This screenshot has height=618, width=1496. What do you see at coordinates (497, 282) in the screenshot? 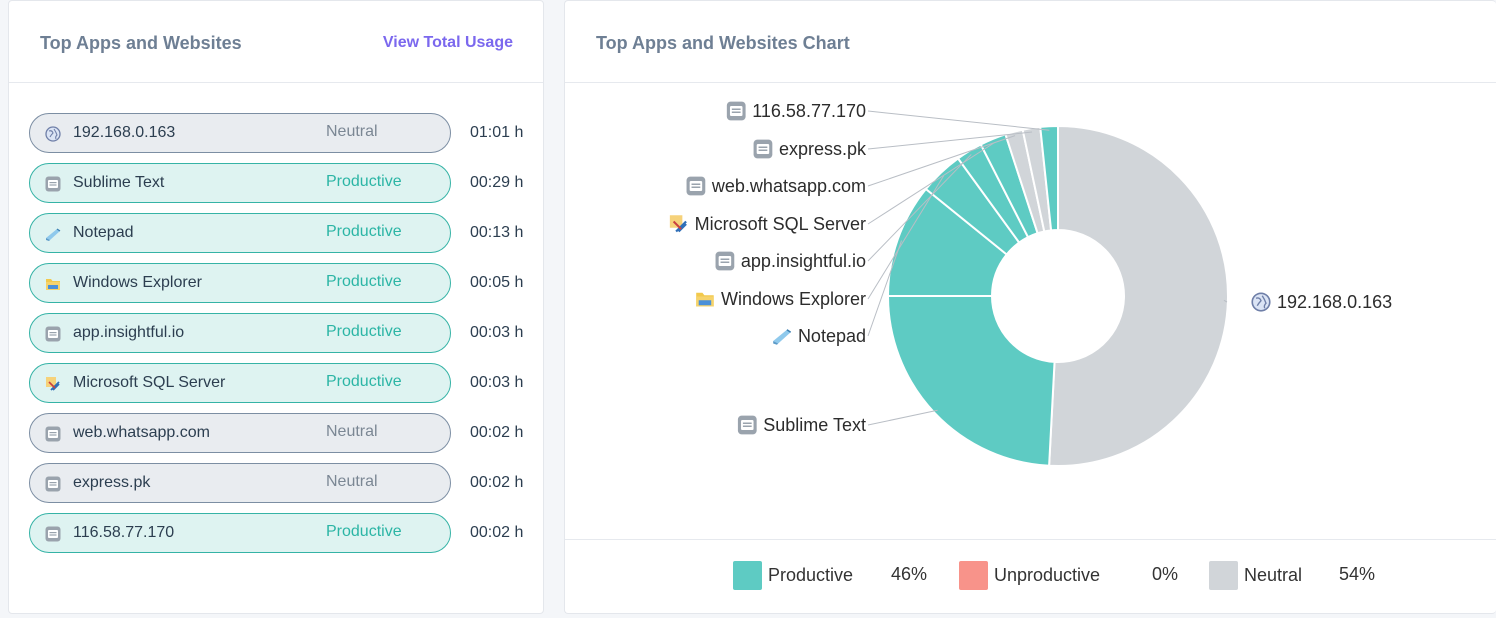
I see `app-time: 00:05 h` at bounding box center [497, 282].